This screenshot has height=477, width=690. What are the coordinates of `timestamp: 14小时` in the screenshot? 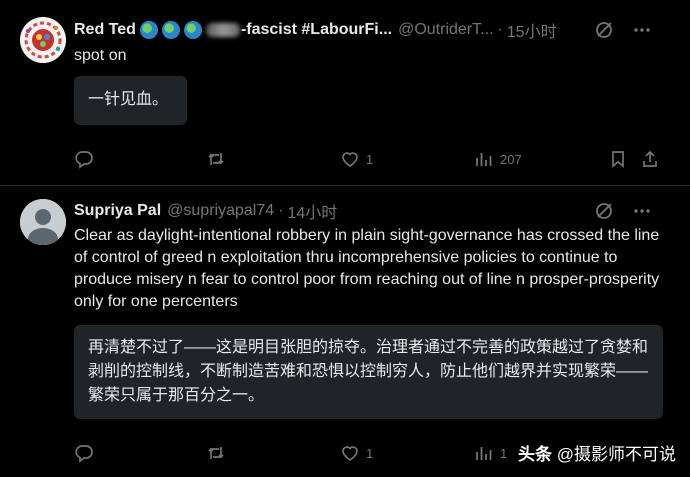 It's located at (312, 211).